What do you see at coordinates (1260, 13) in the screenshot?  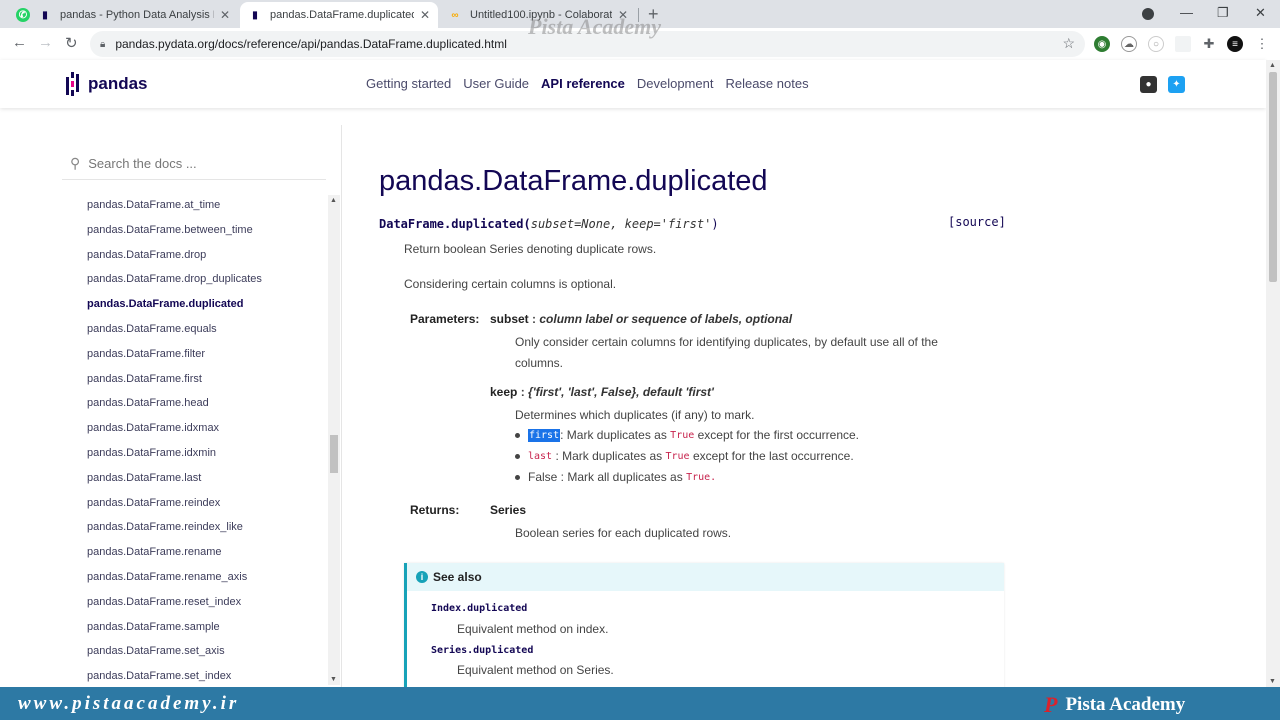 I see `window-close-icon: ✕` at bounding box center [1260, 13].